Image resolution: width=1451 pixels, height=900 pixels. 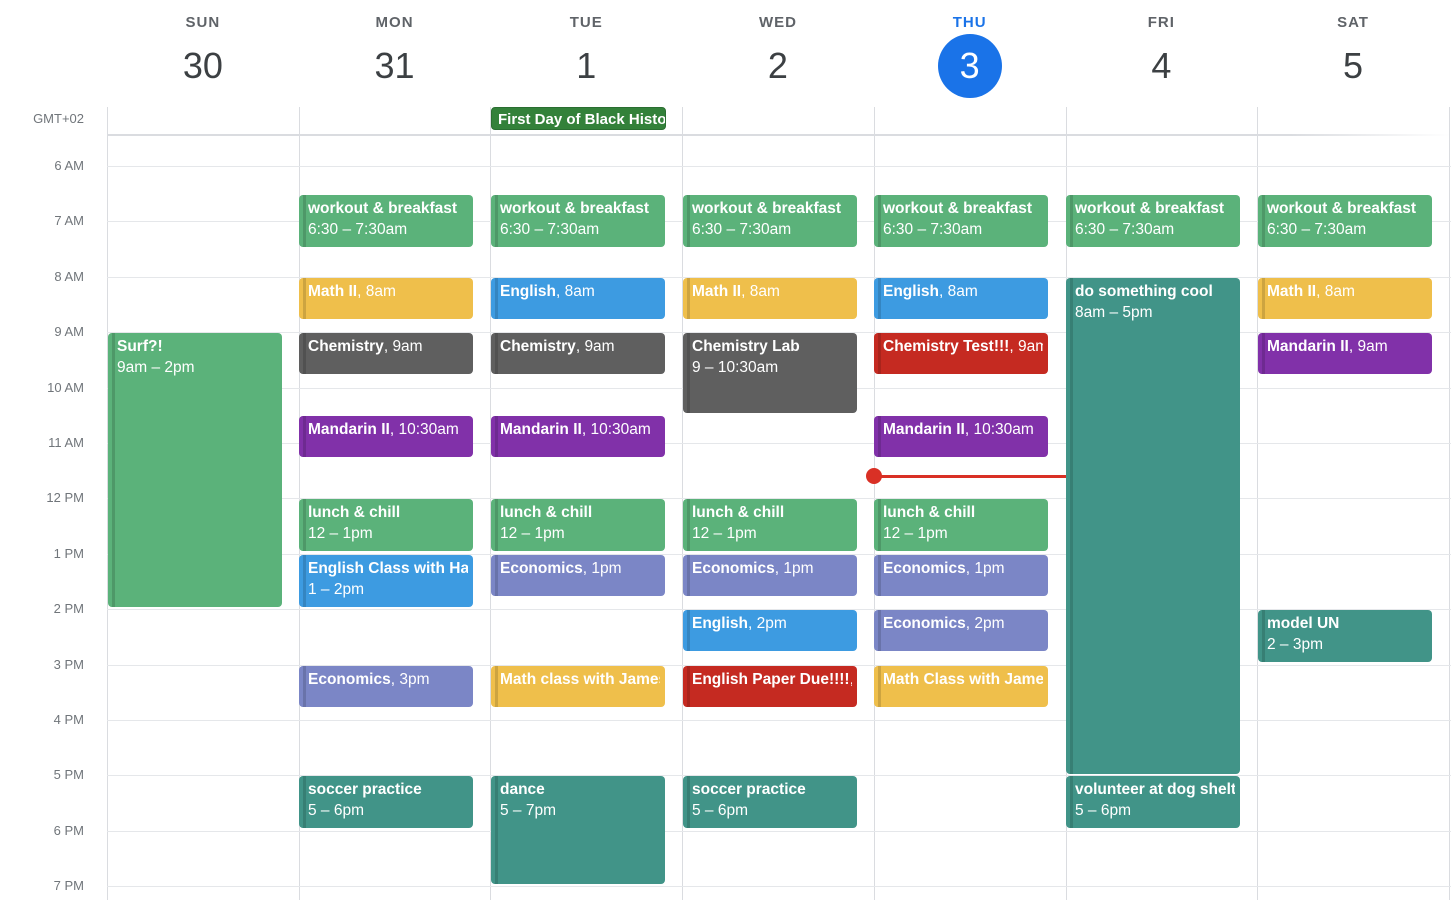 I want to click on event-summary: English Paper Due!!!!, 3pm, so click(x=772, y=679).